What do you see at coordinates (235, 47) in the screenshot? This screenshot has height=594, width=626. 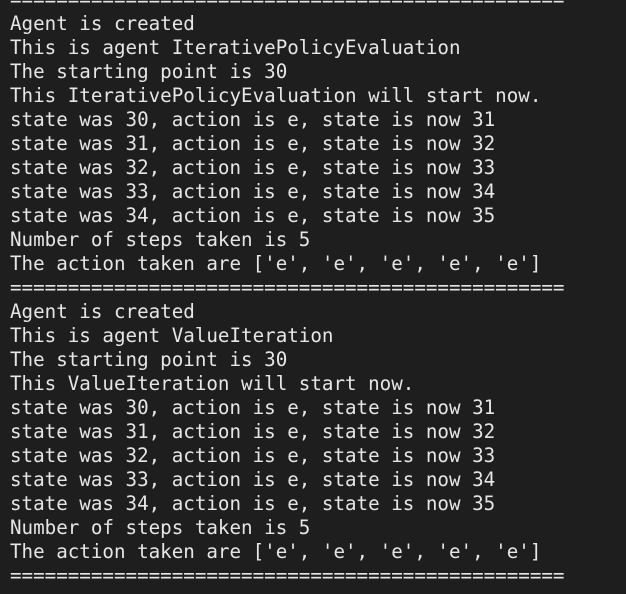 I see `output-line: This is agent IterativePolicyEvaluation` at bounding box center [235, 47].